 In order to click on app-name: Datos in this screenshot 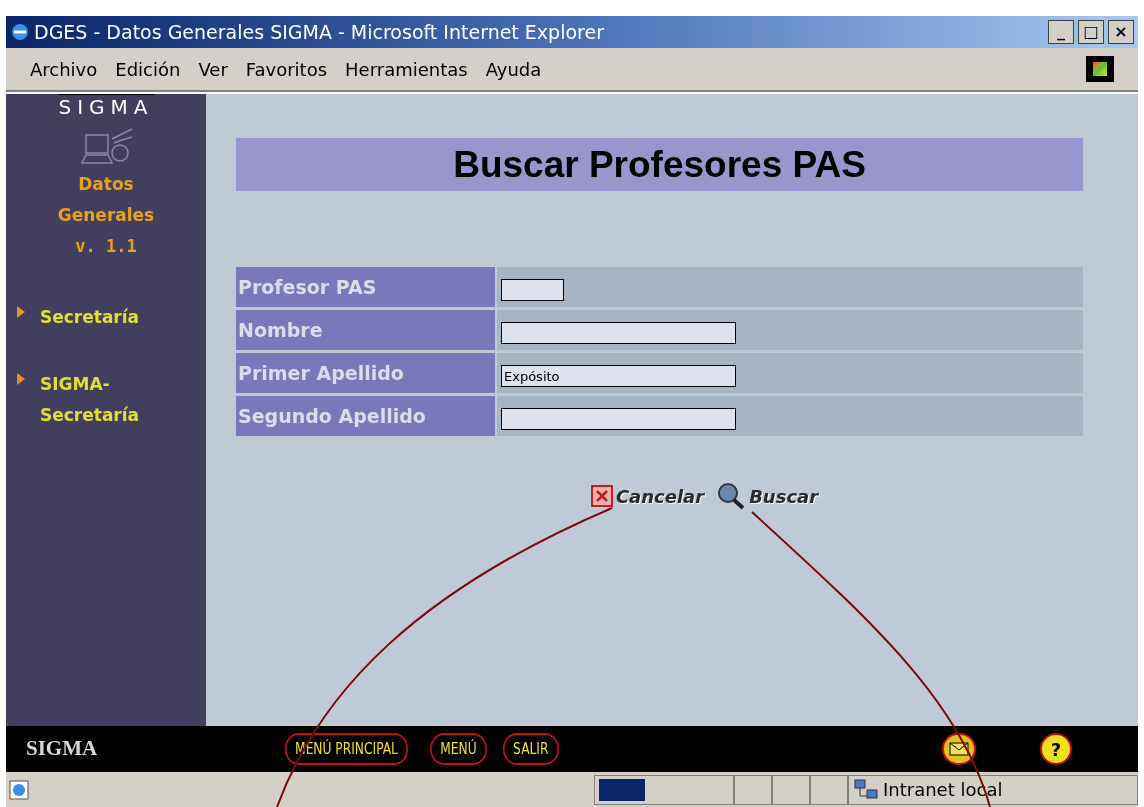, I will do `click(106, 184)`.